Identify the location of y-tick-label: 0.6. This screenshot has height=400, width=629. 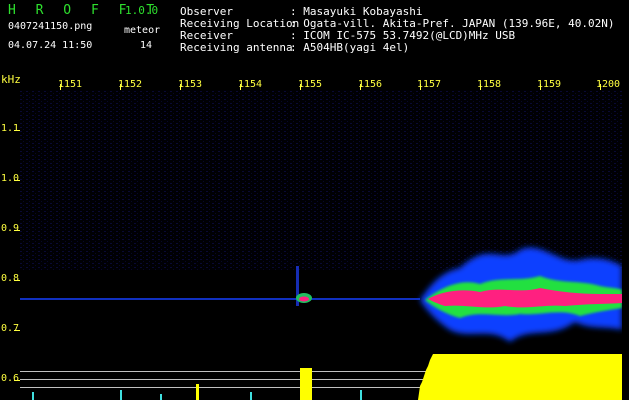
(10, 378).